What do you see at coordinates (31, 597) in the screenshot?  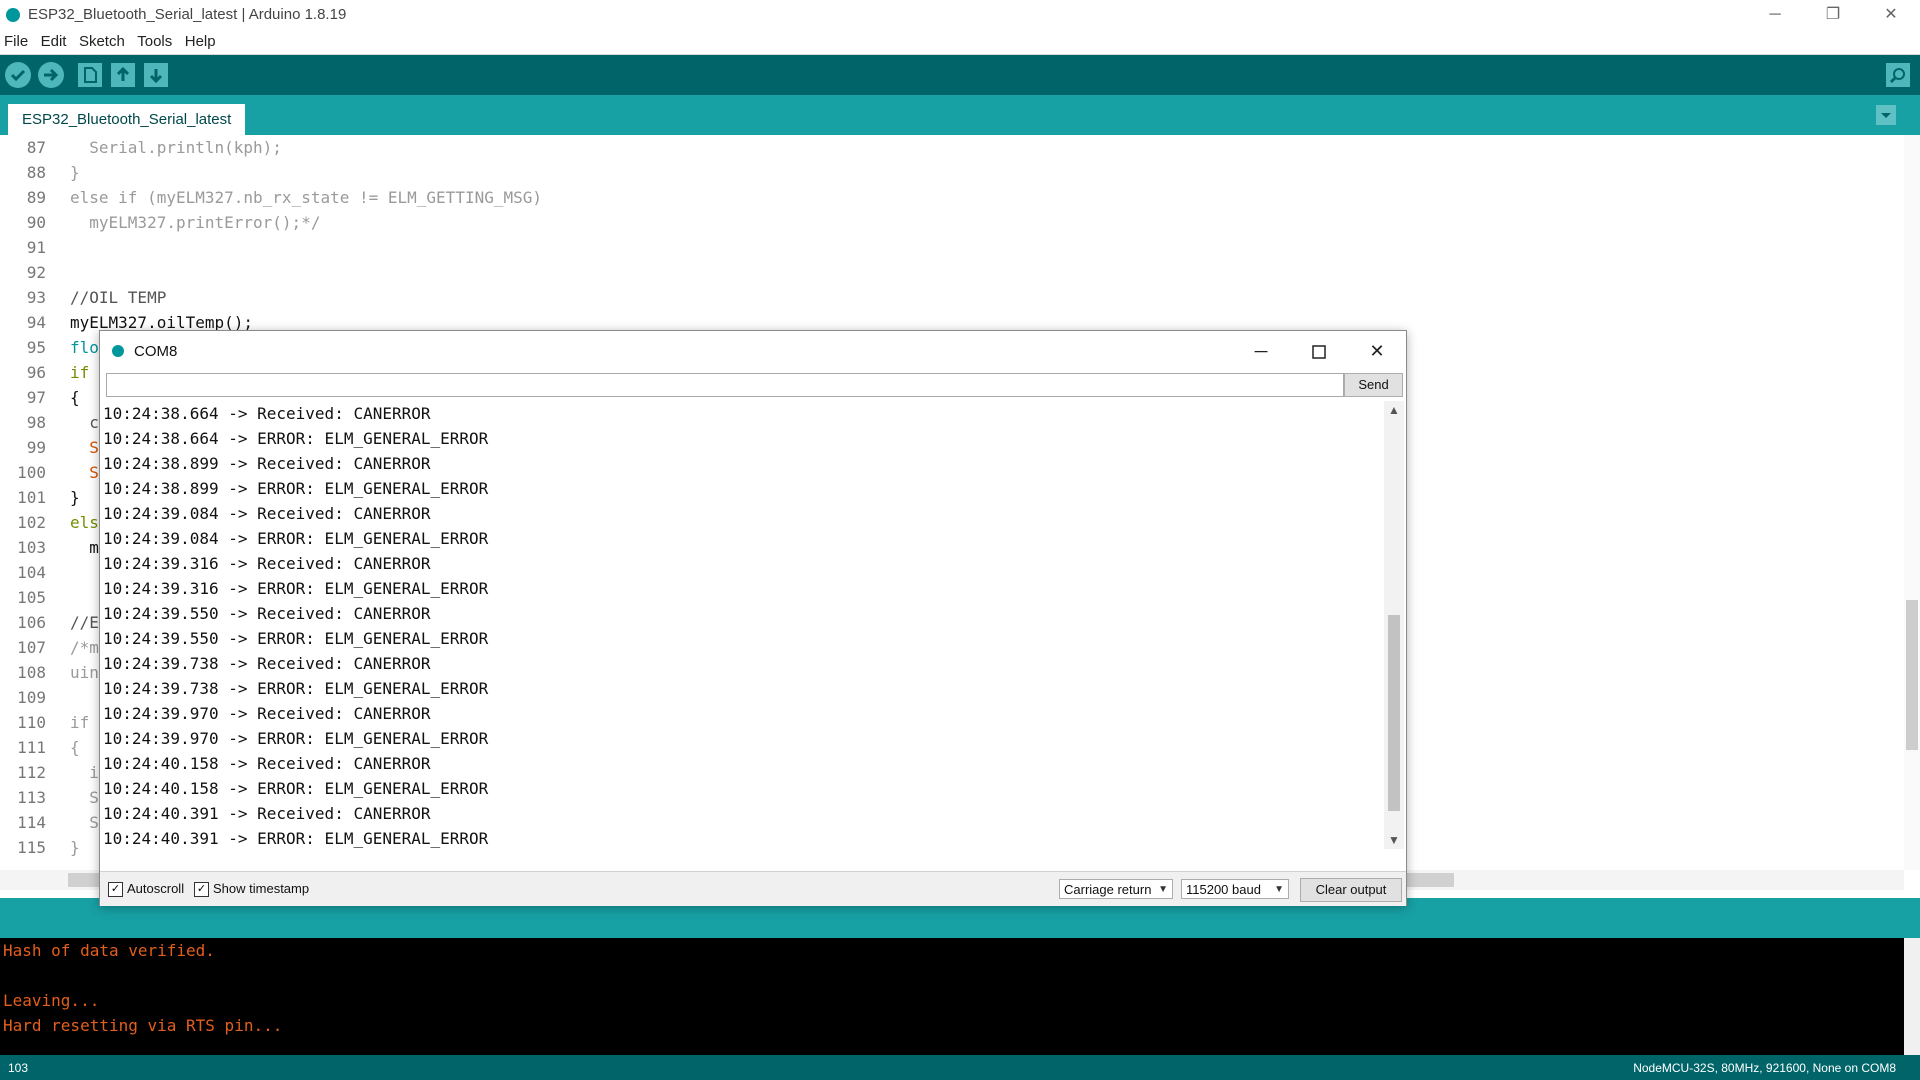 I see `line-number: 105` at bounding box center [31, 597].